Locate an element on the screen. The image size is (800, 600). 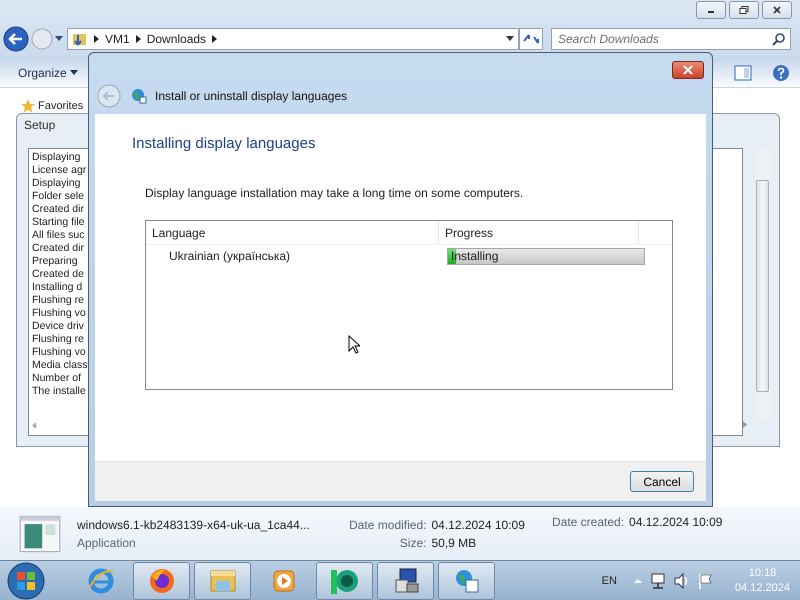
column-header: Progress is located at coordinates (539, 232).